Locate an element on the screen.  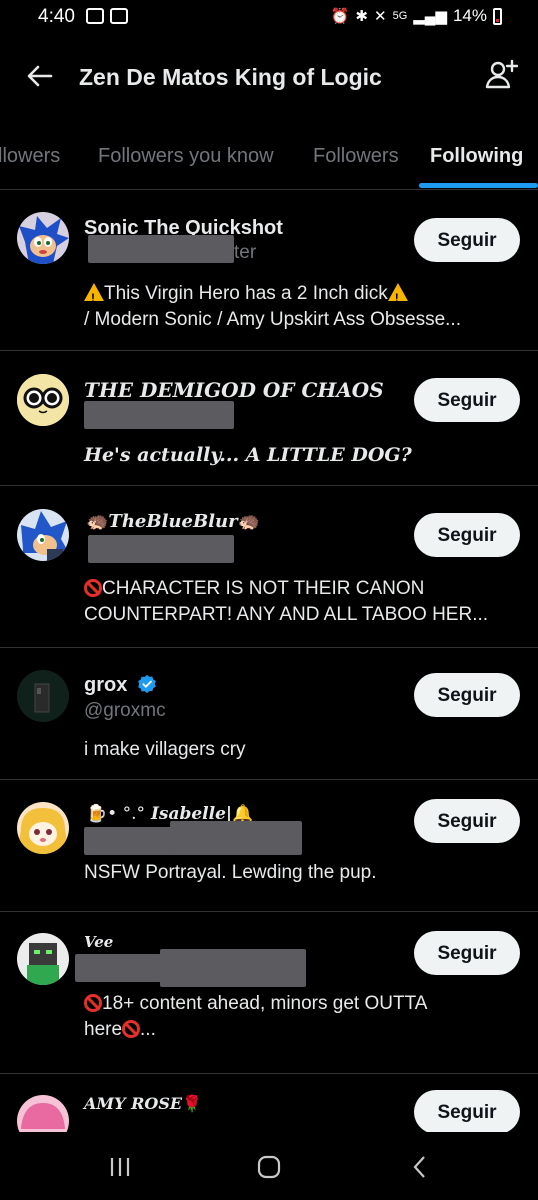
prohibited-icon is located at coordinates (93, 588).